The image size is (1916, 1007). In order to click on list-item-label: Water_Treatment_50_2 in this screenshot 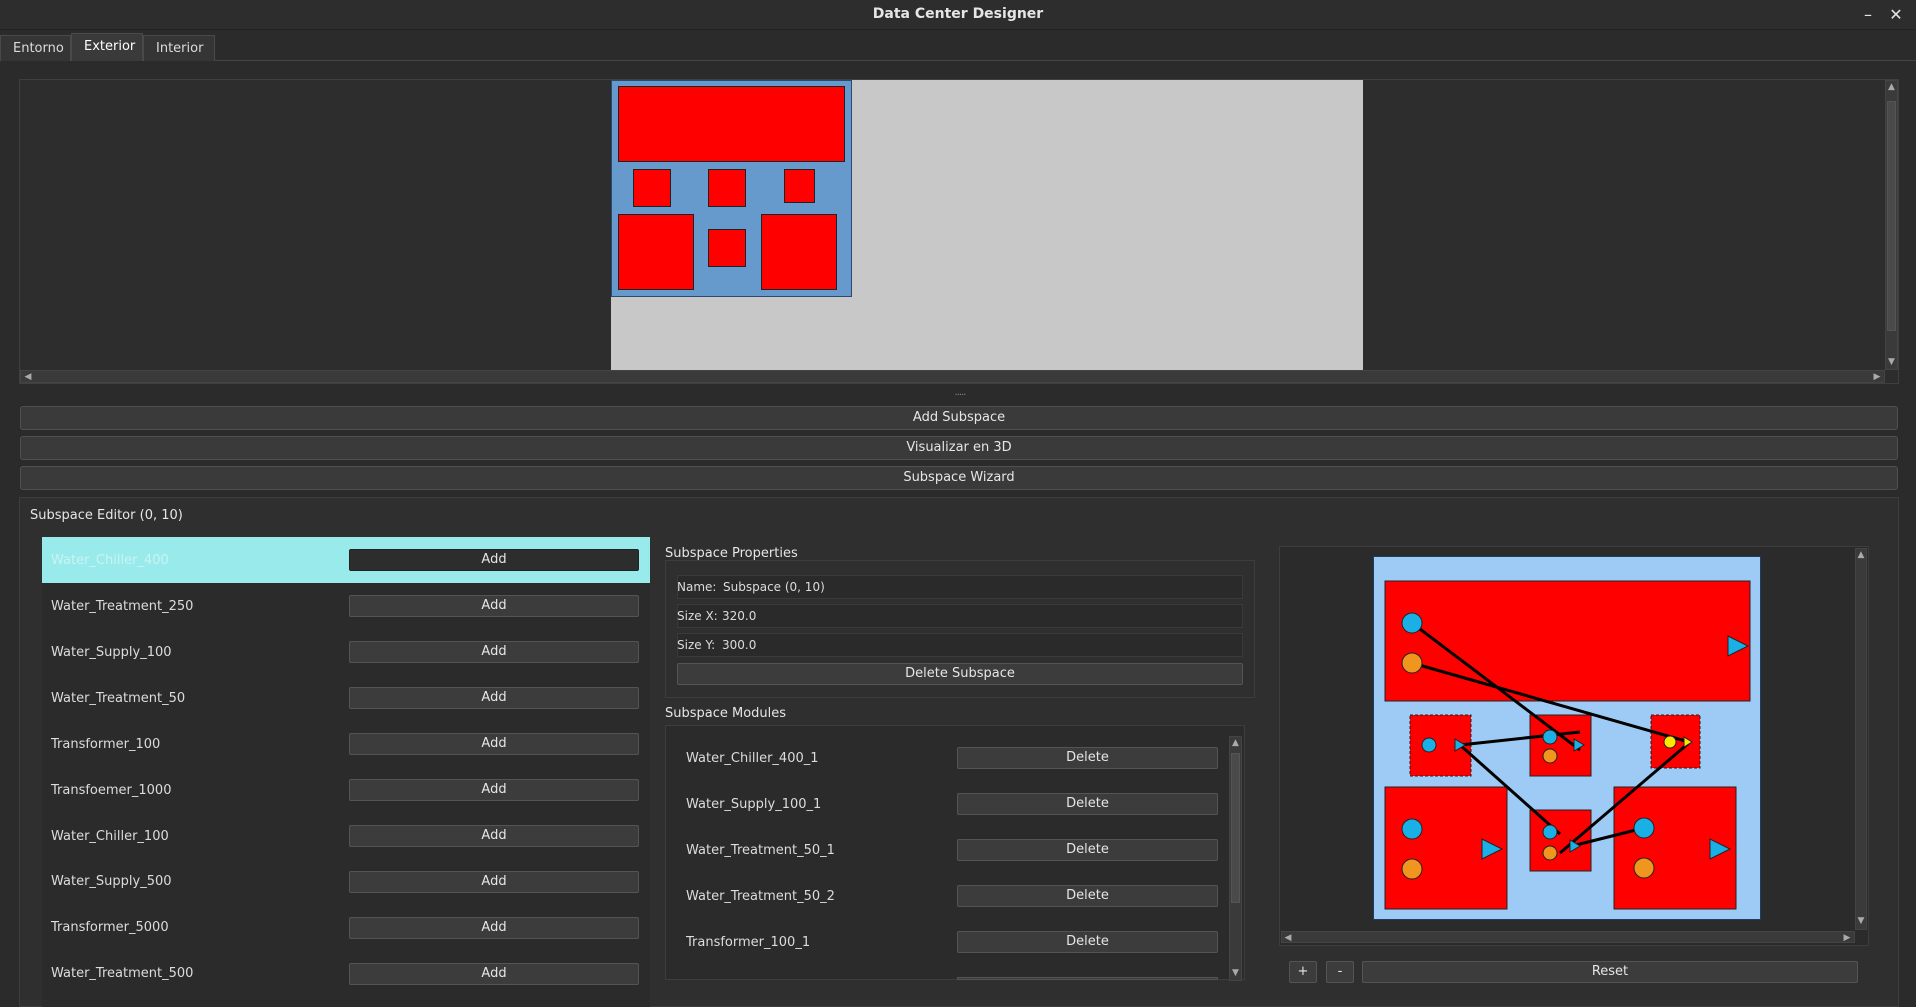, I will do `click(760, 896)`.